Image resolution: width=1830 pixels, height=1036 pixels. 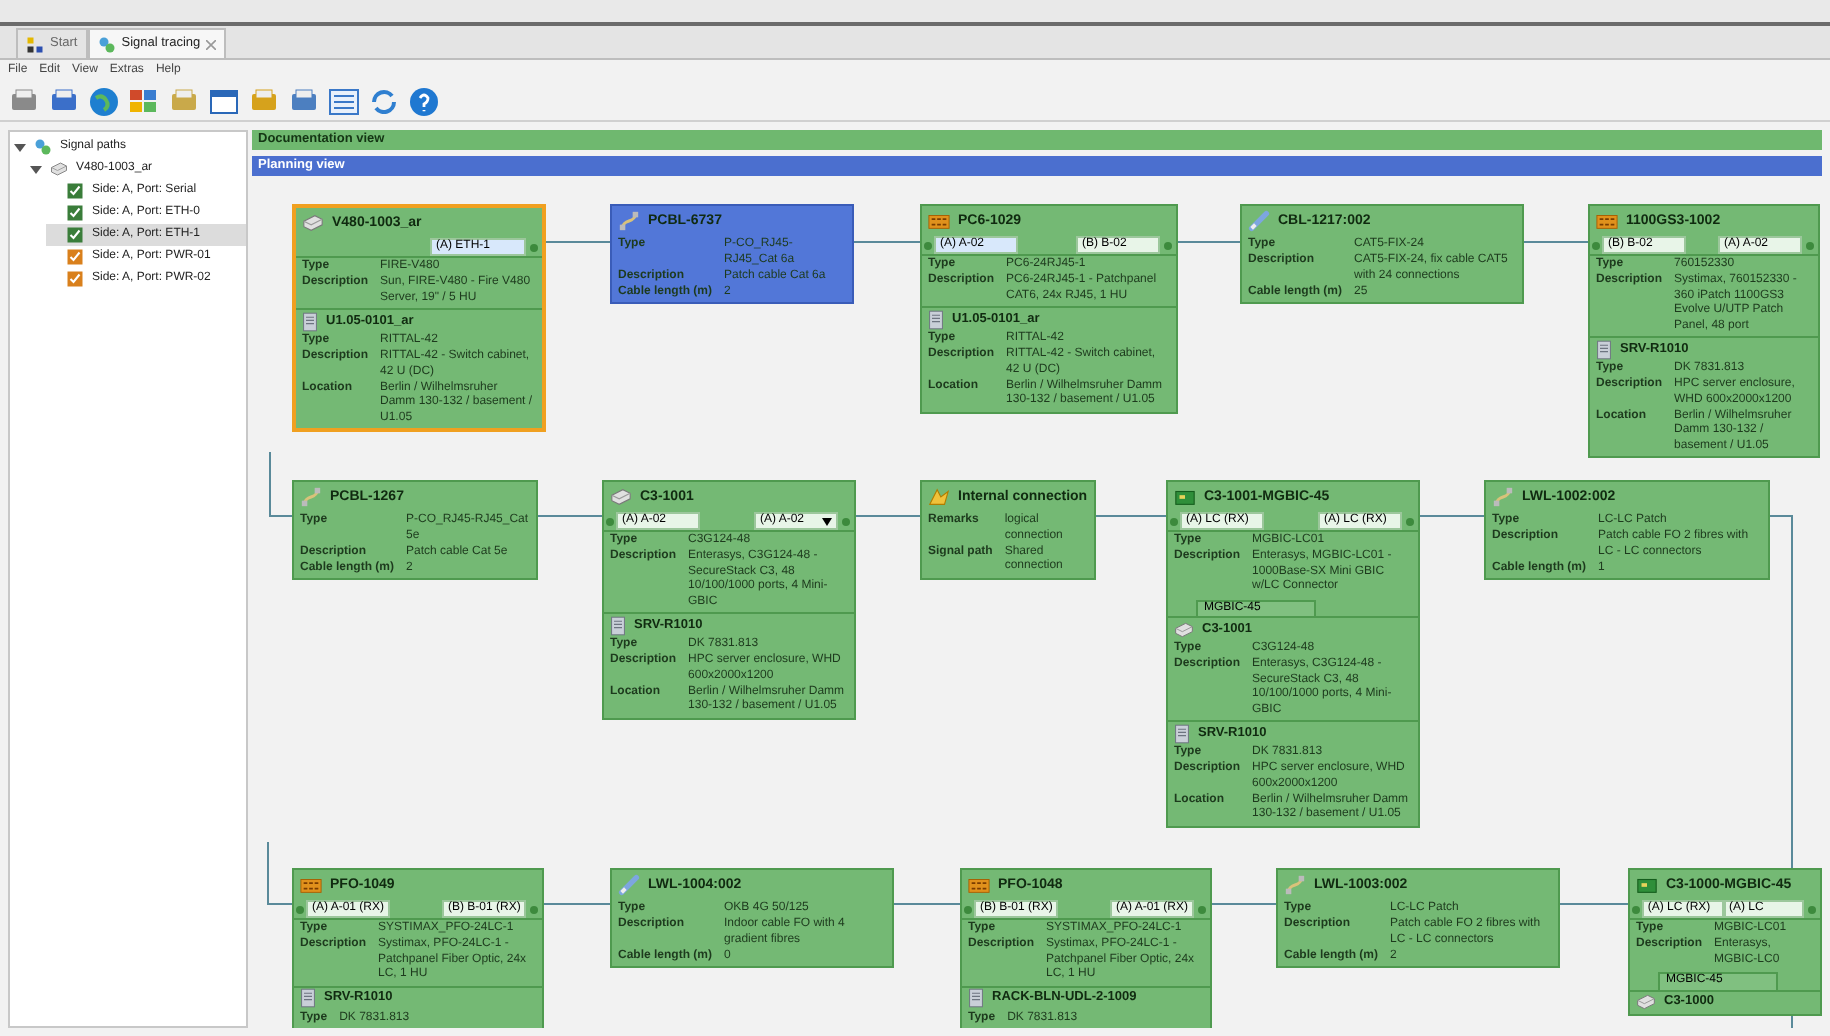 I want to click on refresh-icon, so click(x=384, y=101).